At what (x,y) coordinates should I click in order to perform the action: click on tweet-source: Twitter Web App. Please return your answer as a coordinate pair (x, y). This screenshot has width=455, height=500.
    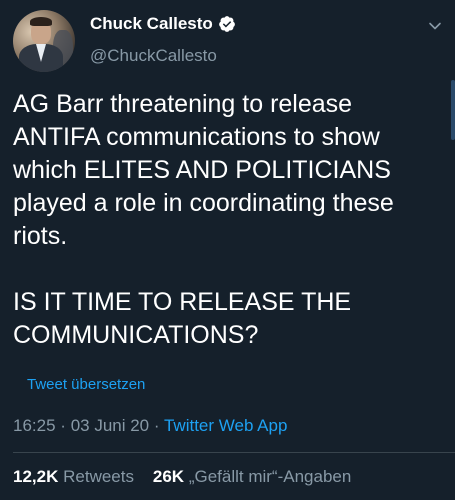
    Looking at the image, I should click on (225, 425).